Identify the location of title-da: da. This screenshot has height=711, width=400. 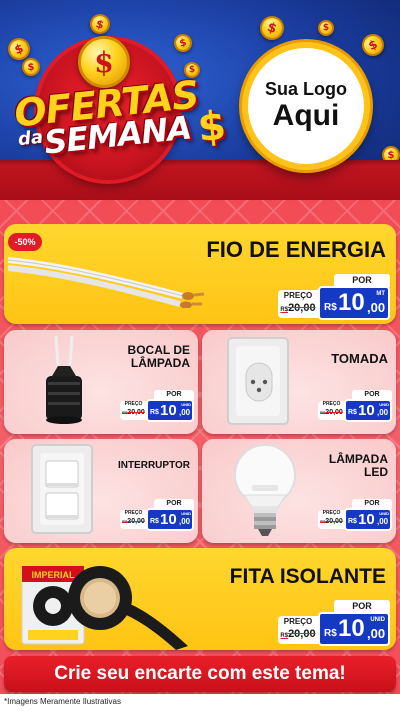
(30, 138).